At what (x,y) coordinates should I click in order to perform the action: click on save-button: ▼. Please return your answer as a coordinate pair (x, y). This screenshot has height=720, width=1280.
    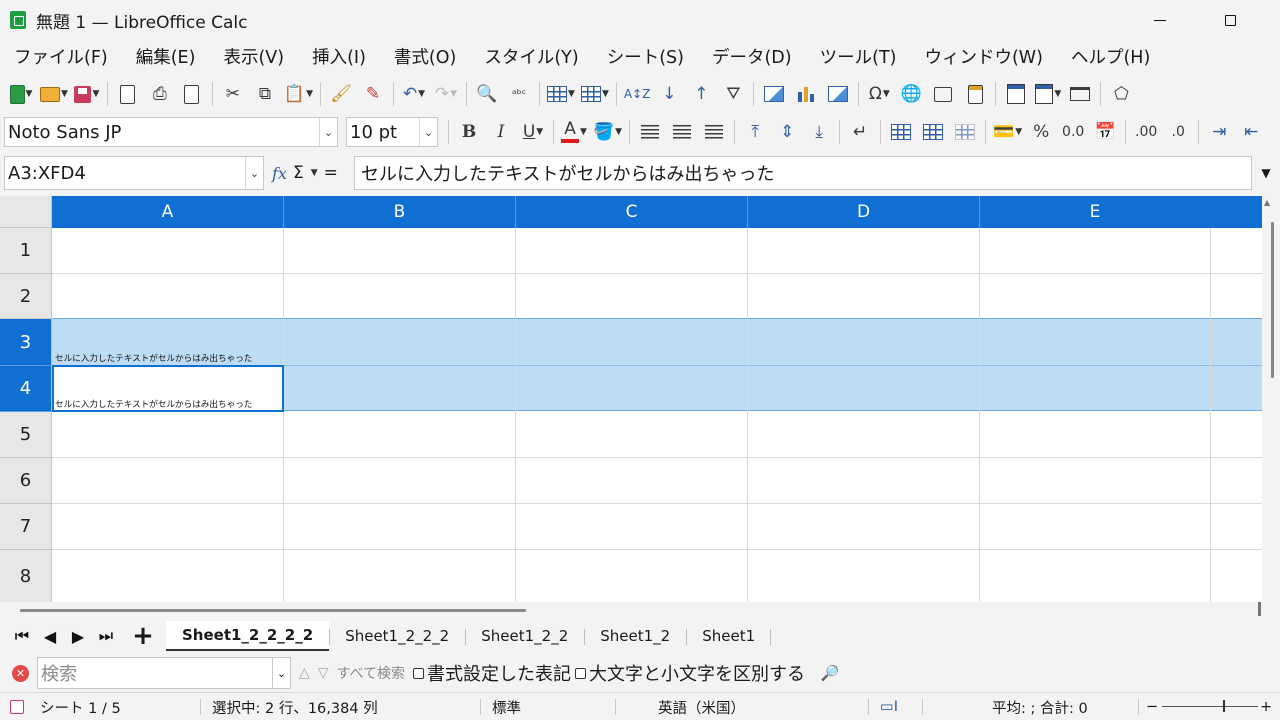
    Looking at the image, I should click on (87, 94).